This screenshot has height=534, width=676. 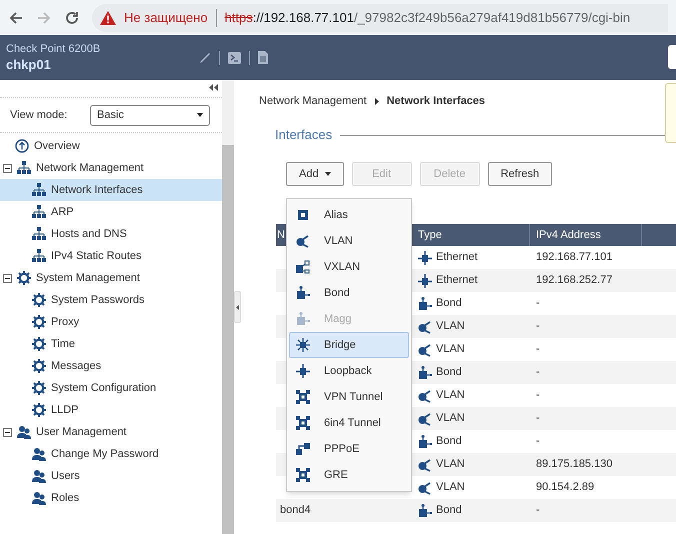 What do you see at coordinates (349, 371) in the screenshot?
I see `menu-item: Loopback` at bounding box center [349, 371].